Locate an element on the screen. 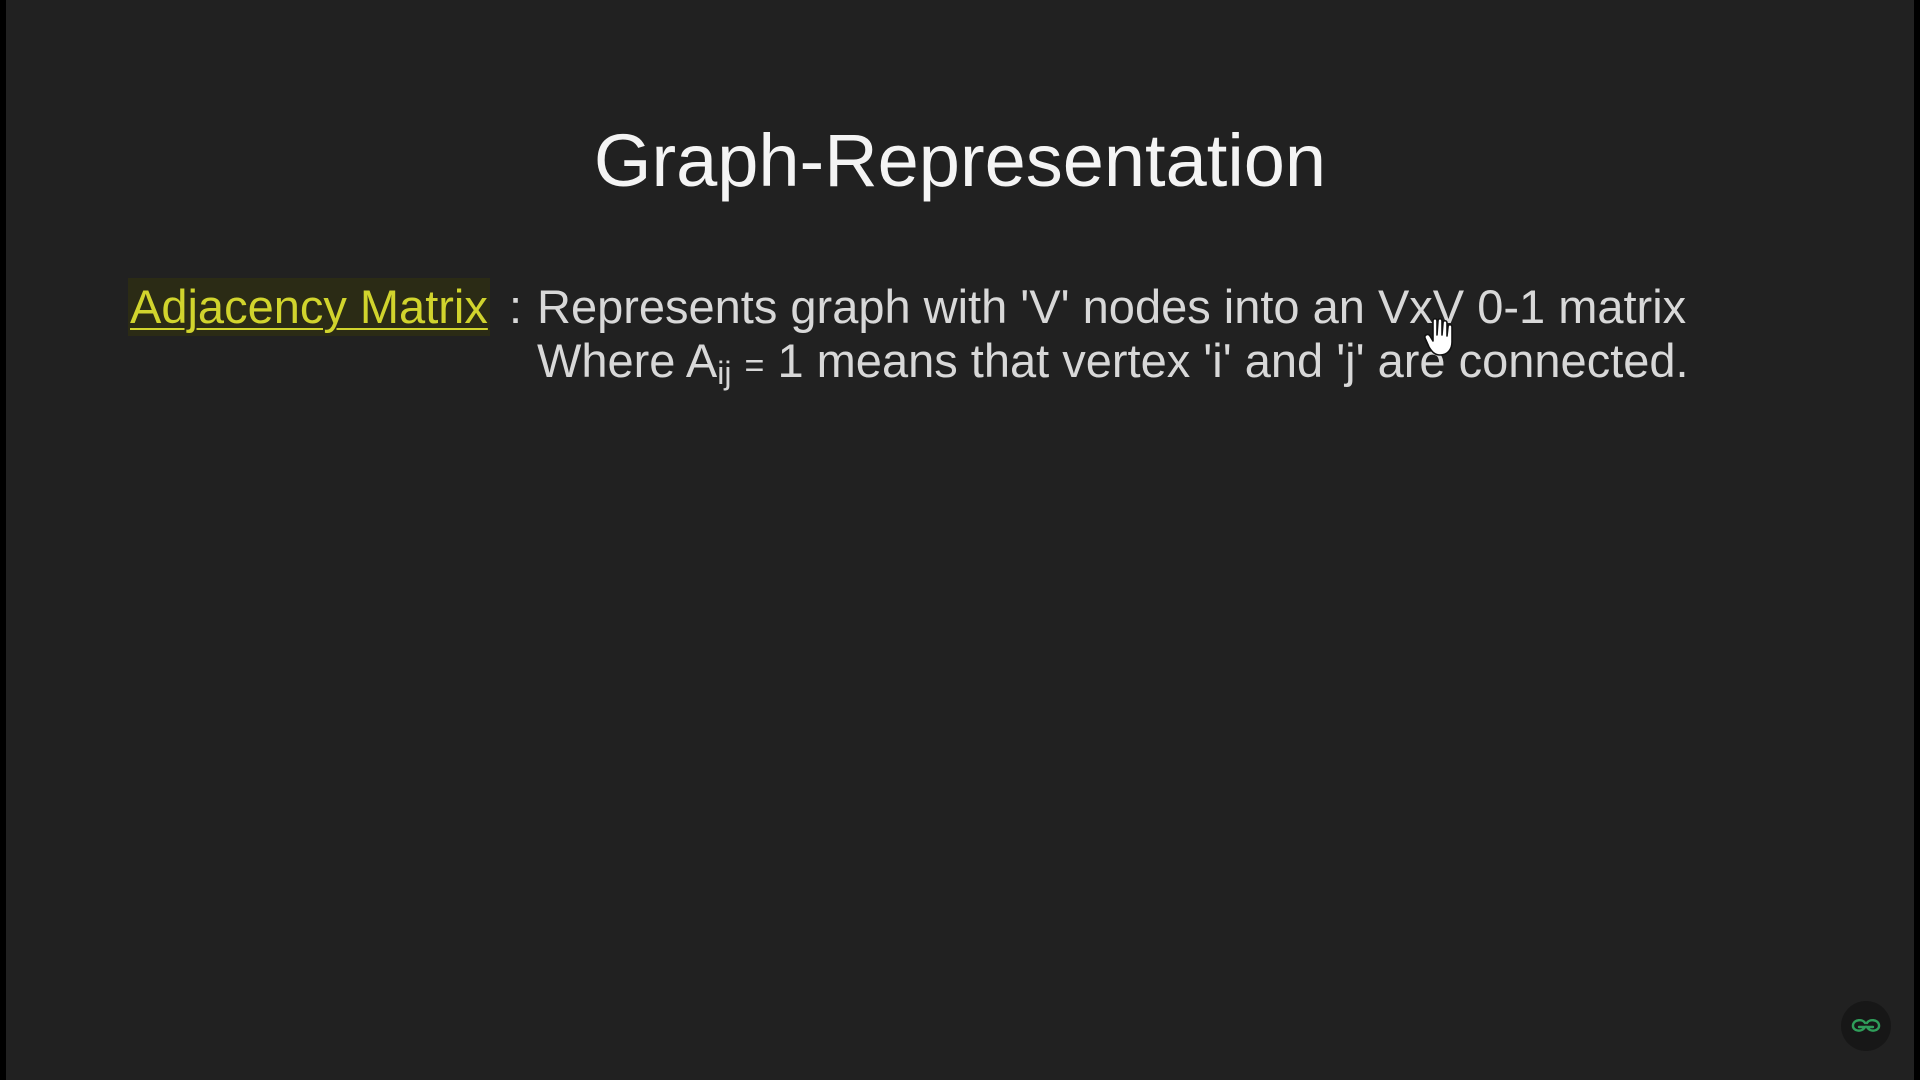 The width and height of the screenshot is (1920, 1080). gfg-logo-glyph is located at coordinates (1866, 1025).